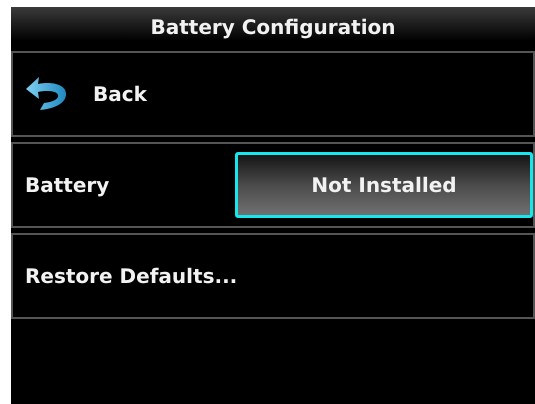 This screenshot has height=404, width=535. Describe the element at coordinates (47, 94) in the screenshot. I see `back-arrow-icon` at that location.